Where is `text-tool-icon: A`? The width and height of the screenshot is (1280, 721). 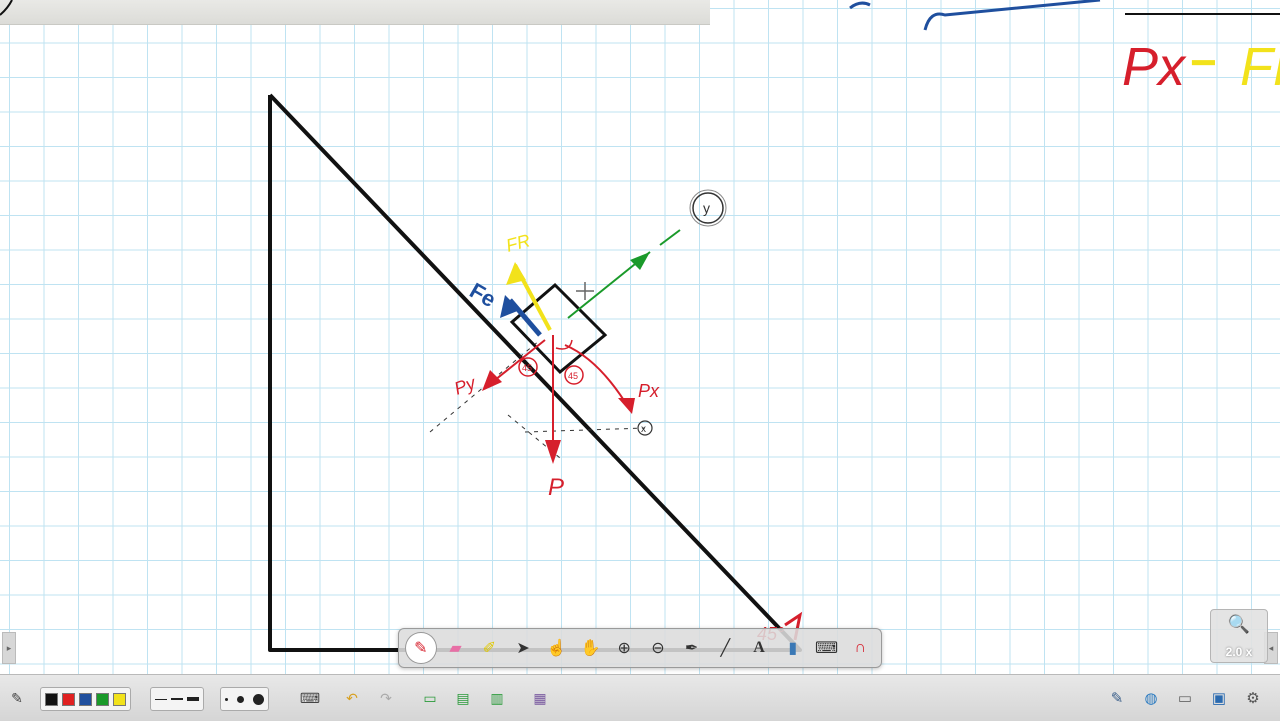
text-tool-icon: A is located at coordinates (759, 648).